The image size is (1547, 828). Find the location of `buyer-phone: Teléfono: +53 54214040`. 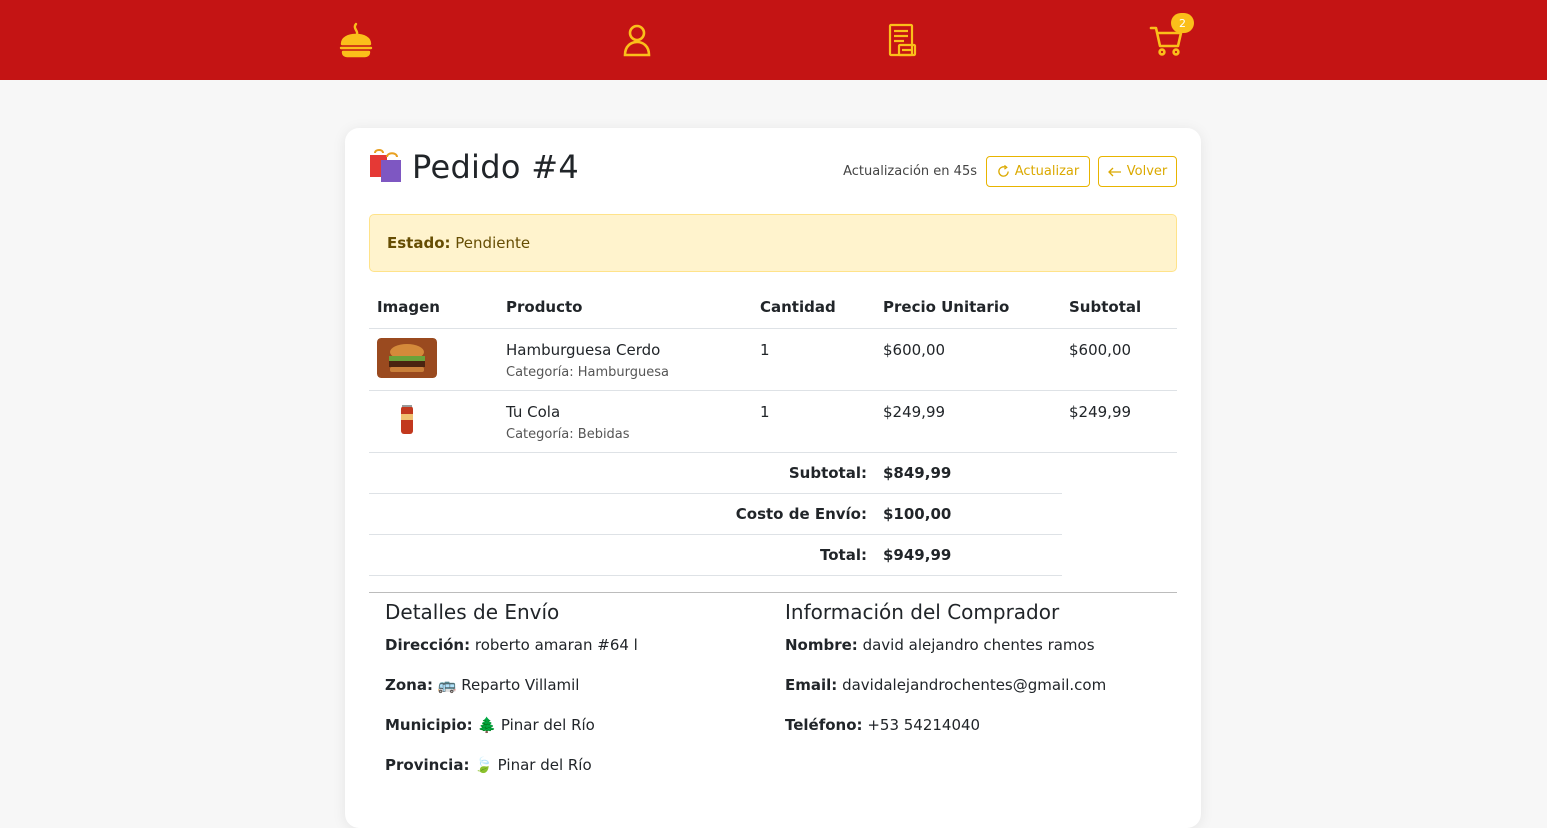

buyer-phone: Teléfono: +53 54214040 is located at coordinates (882, 725).